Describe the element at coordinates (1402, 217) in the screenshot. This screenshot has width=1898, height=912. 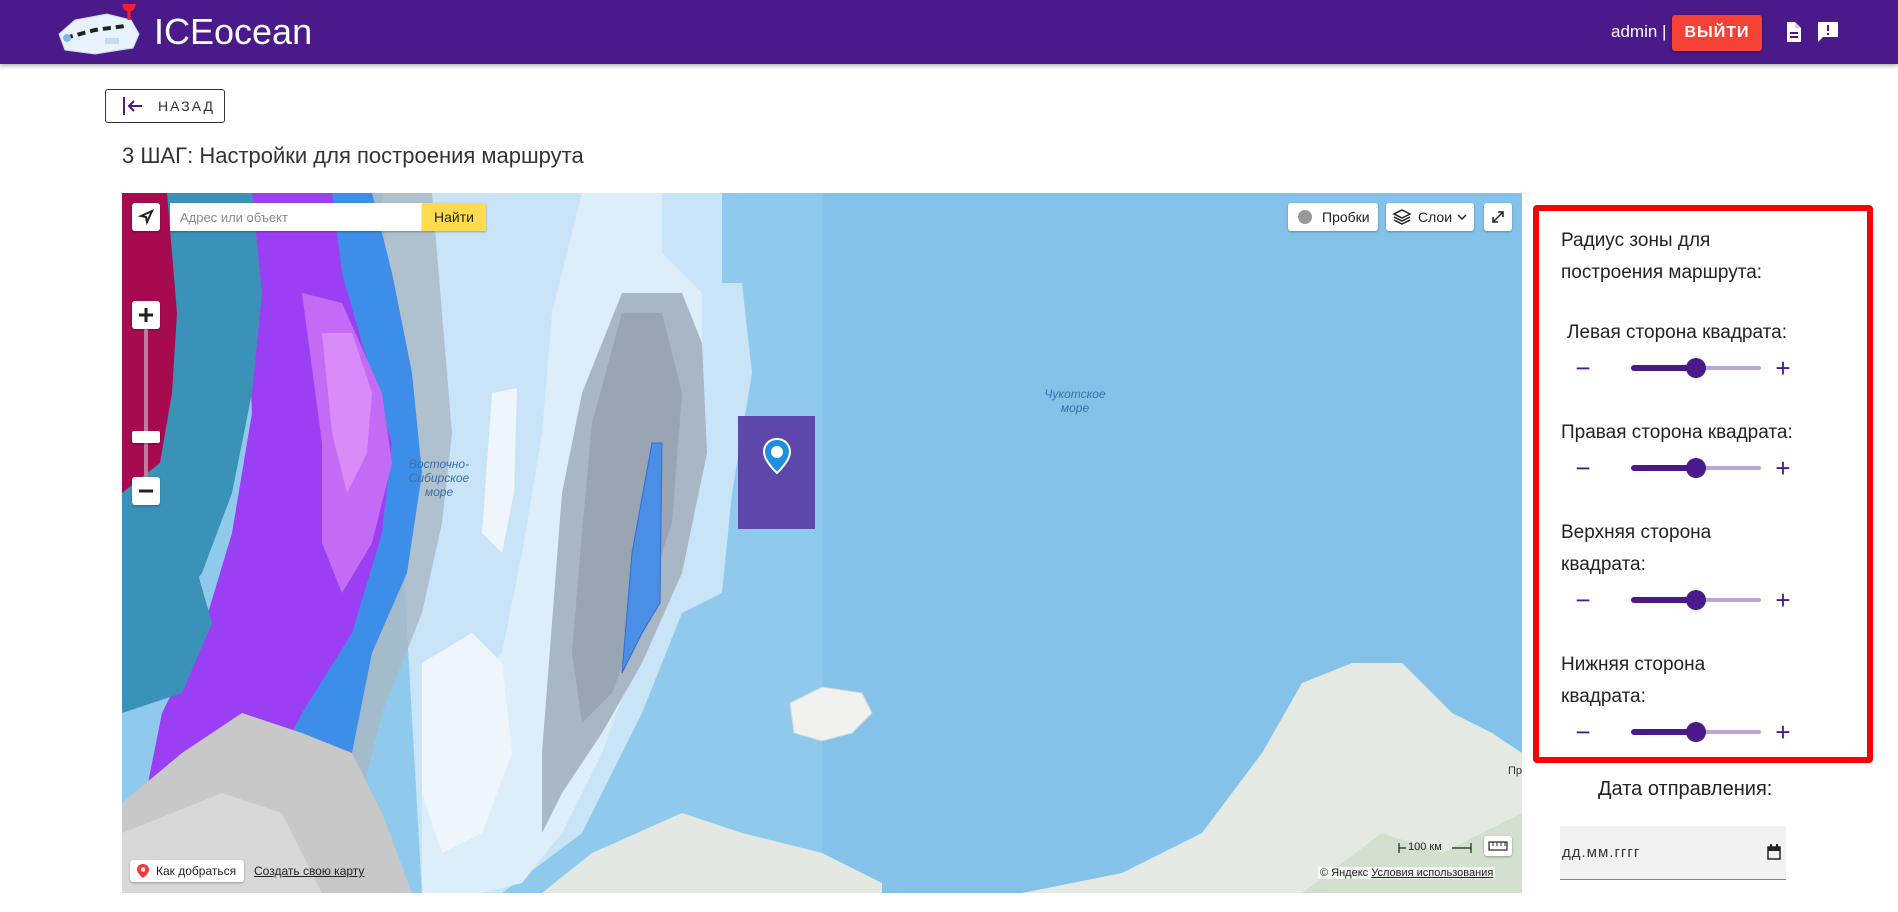
I see `layers-icon` at that location.